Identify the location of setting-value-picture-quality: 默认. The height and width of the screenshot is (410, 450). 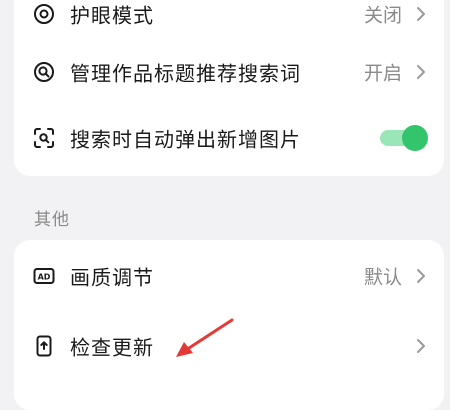
(382, 277).